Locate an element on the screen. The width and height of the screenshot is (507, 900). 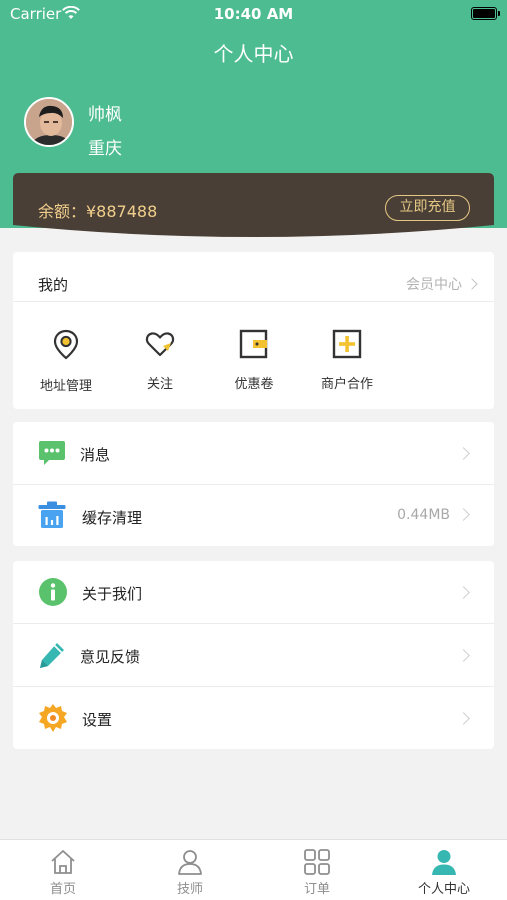
tab-bar: 首页 技师 订单 个人中心 is located at coordinates (253, 869).